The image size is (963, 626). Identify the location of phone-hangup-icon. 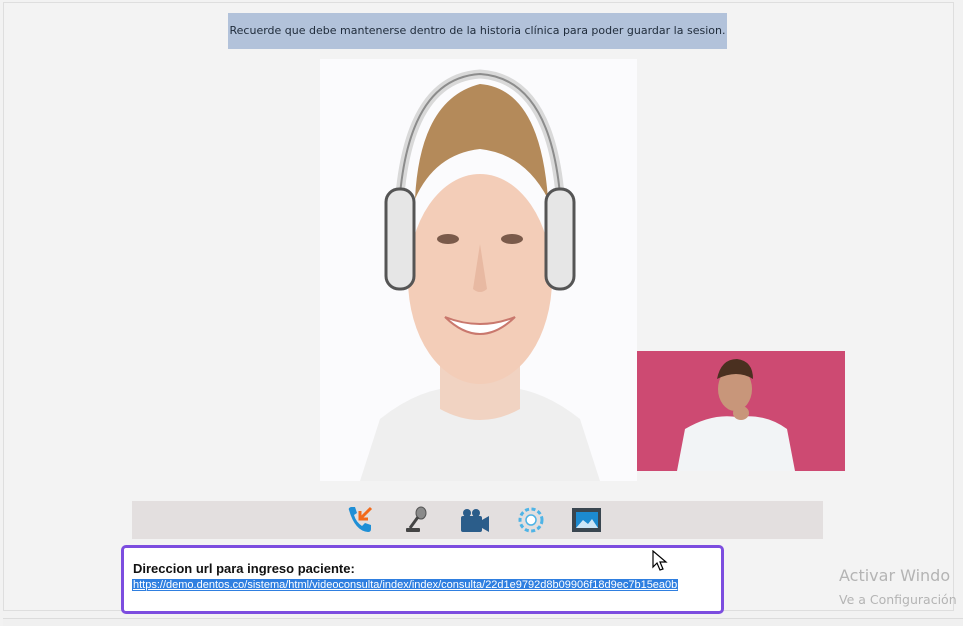
(360, 519).